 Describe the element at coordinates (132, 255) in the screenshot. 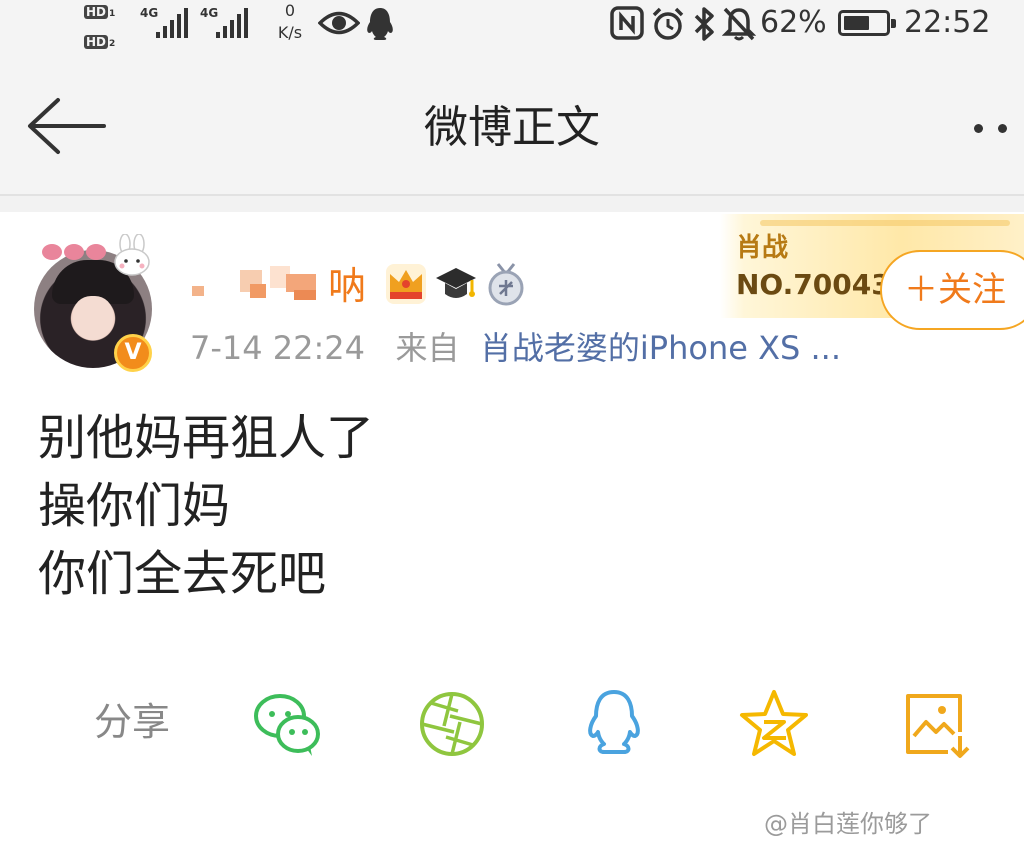

I see `bunny-sticker-icon` at that location.